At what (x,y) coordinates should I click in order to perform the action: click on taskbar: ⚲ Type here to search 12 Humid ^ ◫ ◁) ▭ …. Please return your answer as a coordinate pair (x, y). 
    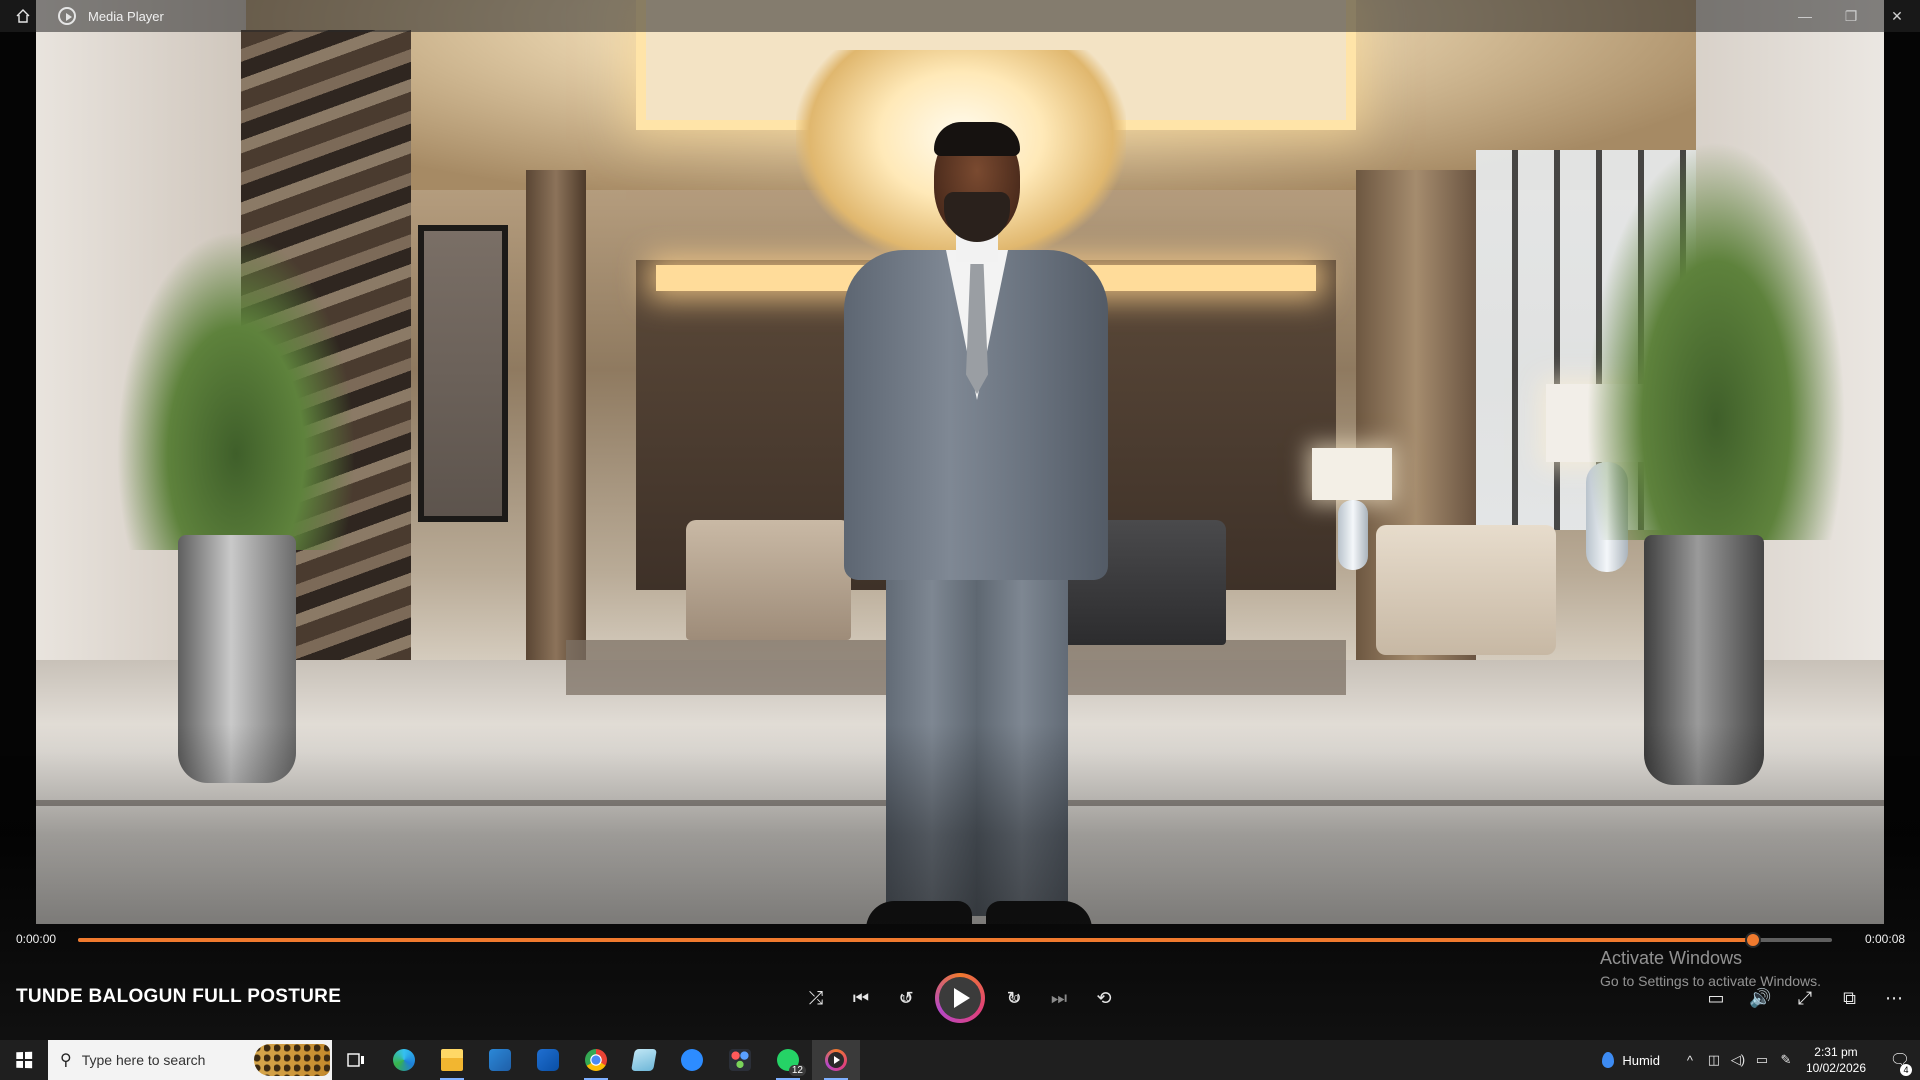
    Looking at the image, I should click on (960, 1060).